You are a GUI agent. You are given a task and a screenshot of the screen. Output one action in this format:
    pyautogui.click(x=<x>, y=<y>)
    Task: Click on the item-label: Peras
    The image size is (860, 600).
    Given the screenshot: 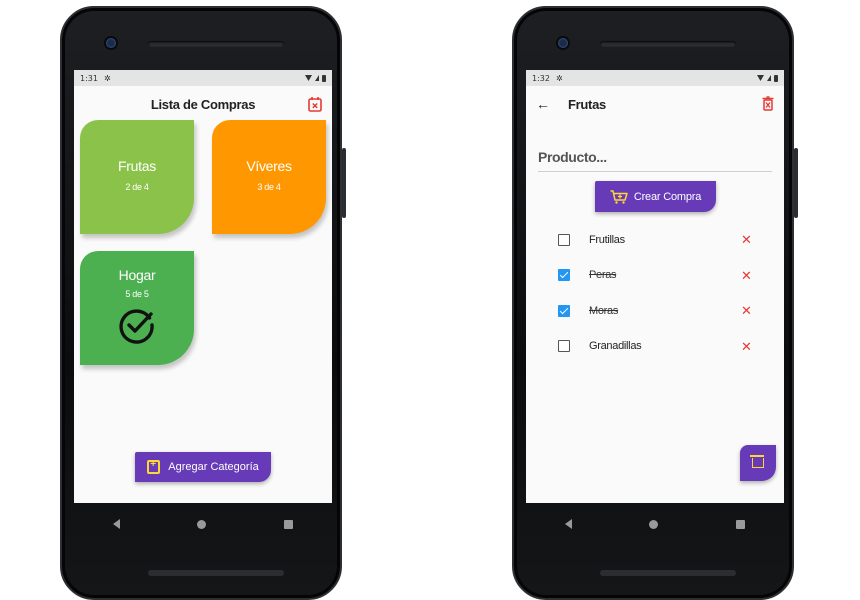 What is the action you would take?
    pyautogui.click(x=603, y=275)
    